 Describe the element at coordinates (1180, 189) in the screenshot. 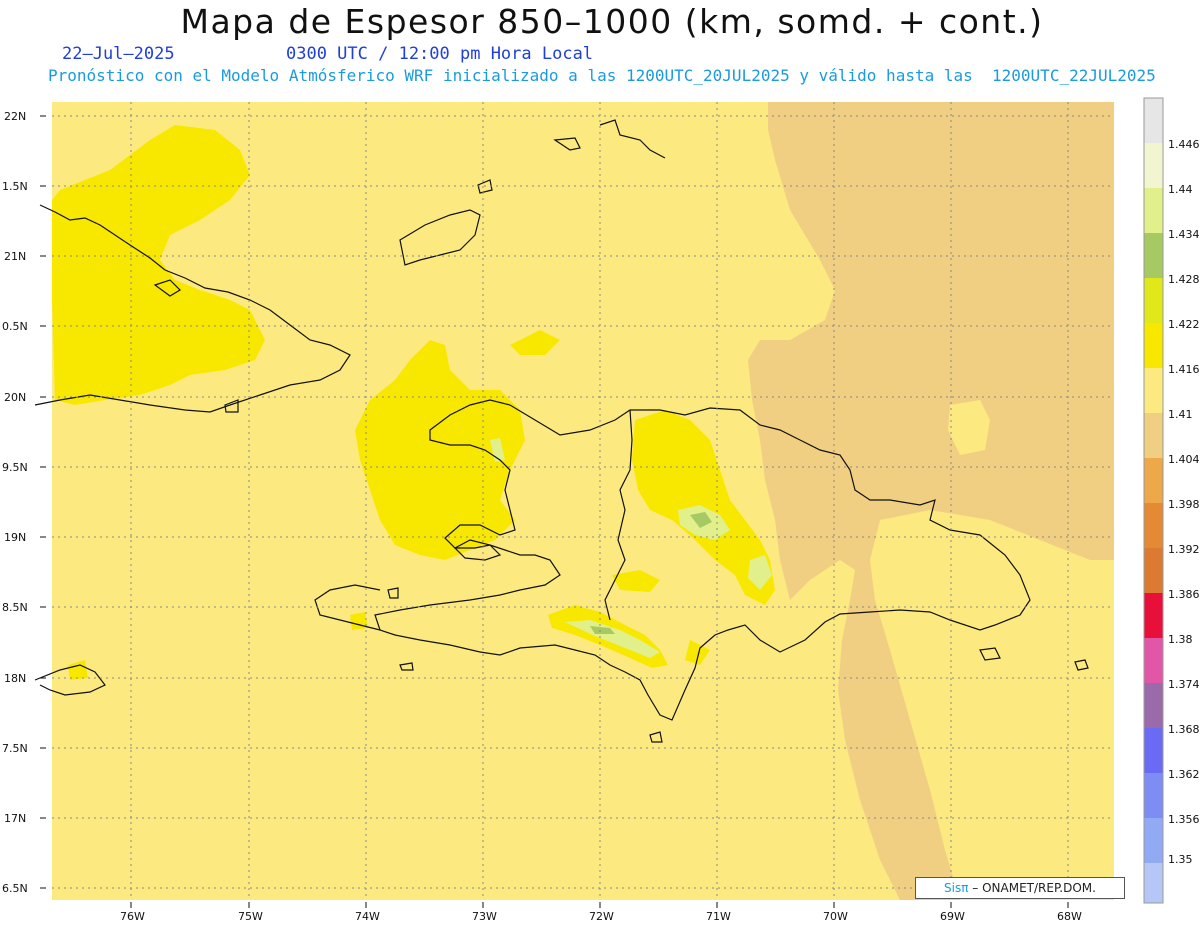

I see `legend-label: 1.44` at that location.